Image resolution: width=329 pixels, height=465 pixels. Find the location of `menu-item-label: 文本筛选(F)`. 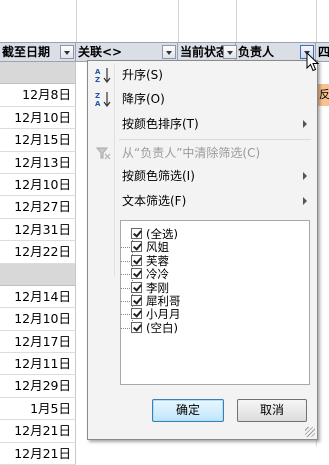

menu-item-label: 文本筛选(F) is located at coordinates (154, 201).